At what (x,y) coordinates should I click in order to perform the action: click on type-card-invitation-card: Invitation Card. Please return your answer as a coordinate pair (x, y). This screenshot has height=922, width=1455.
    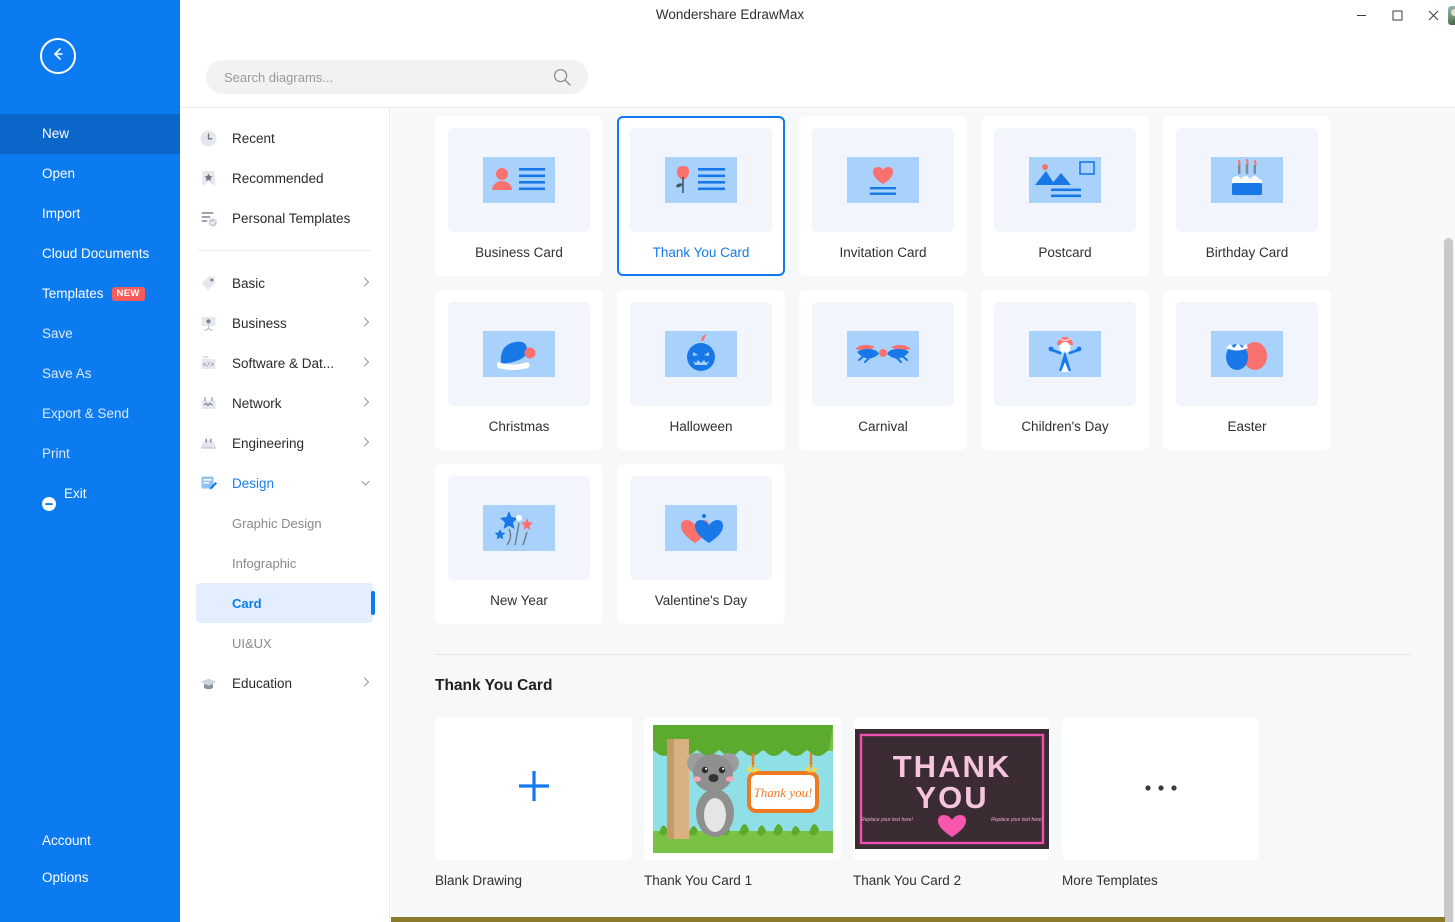
    Looking at the image, I should click on (883, 196).